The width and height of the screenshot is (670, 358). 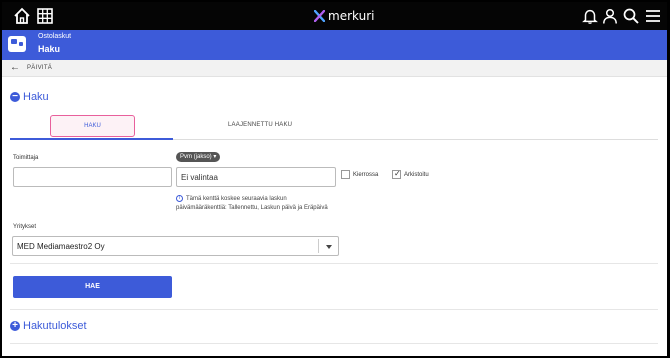 What do you see at coordinates (92, 126) in the screenshot?
I see `tab-haku: HAKU` at bounding box center [92, 126].